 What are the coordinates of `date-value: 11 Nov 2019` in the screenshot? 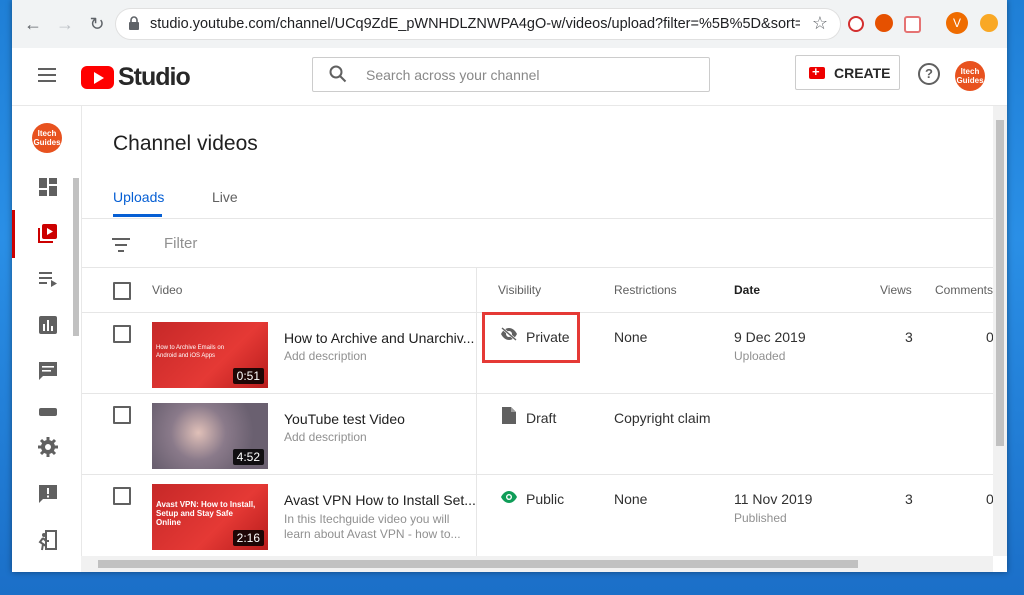 It's located at (773, 499).